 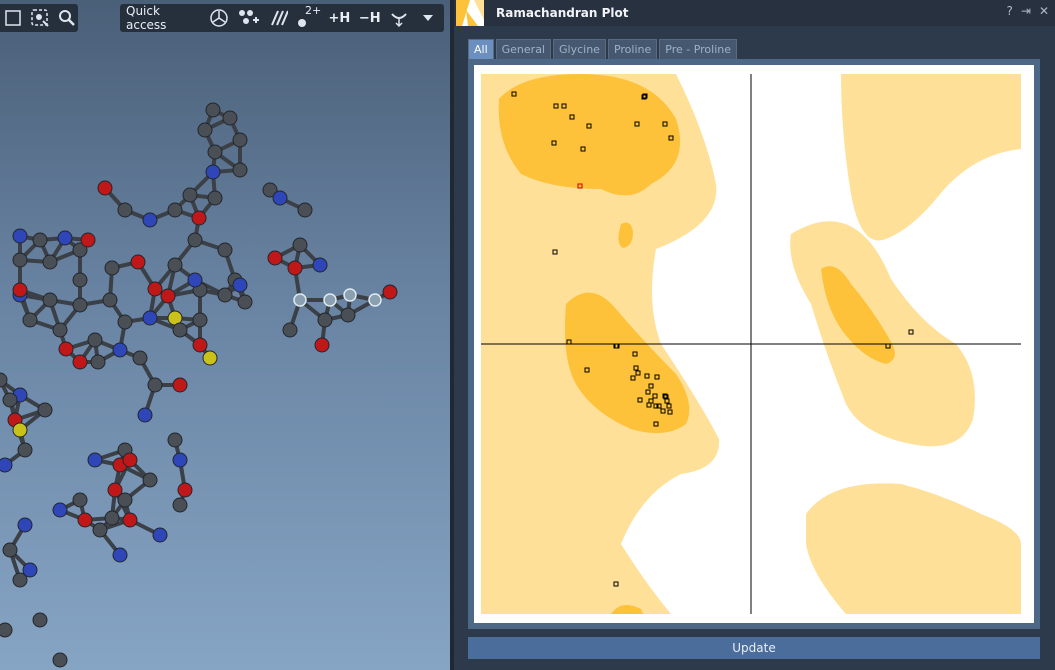 I want to click on add-fragment-icon, so click(x=40, y=18).